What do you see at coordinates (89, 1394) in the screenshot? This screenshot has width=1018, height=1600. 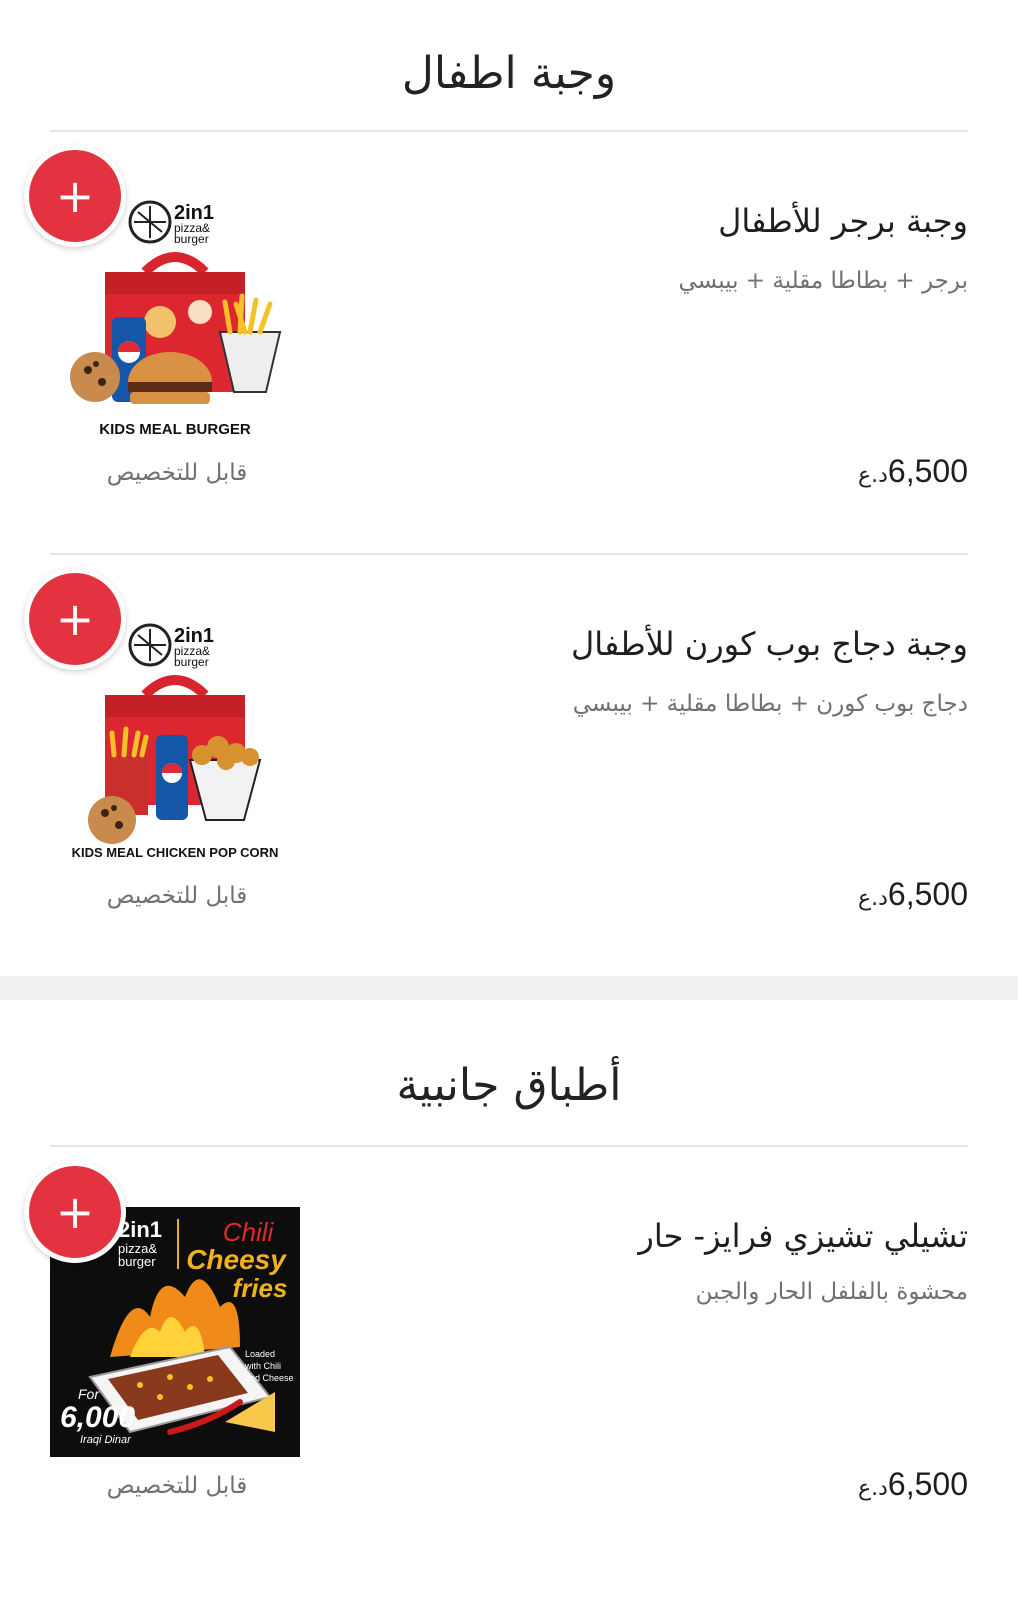 I see `promo-for-label: For` at bounding box center [89, 1394].